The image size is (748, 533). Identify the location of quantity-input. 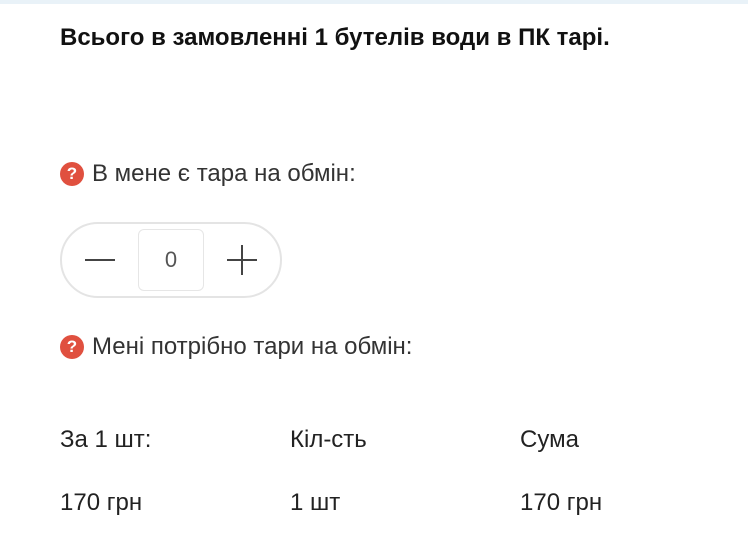
(171, 260).